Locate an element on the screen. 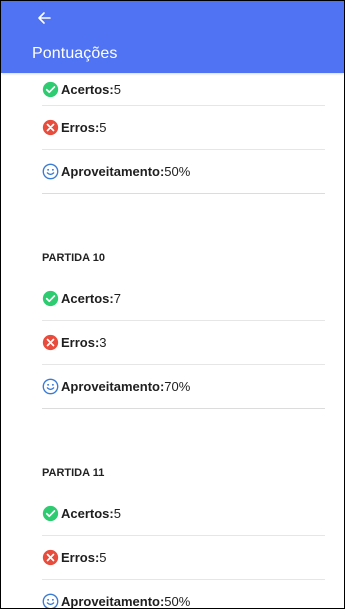 The image size is (345, 609). app-bar: Pontuações is located at coordinates (172, 37).